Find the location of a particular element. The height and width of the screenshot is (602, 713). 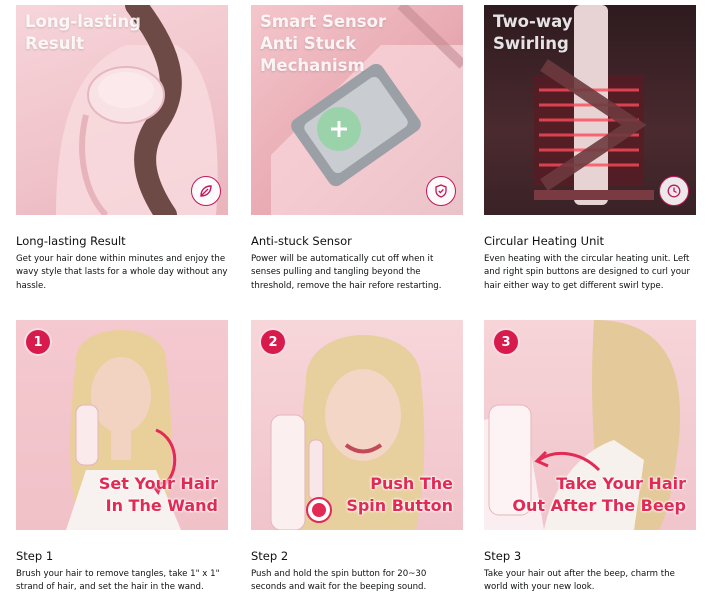

step-image-3: 3 Take Your Hair Out After The Beep is located at coordinates (590, 425).